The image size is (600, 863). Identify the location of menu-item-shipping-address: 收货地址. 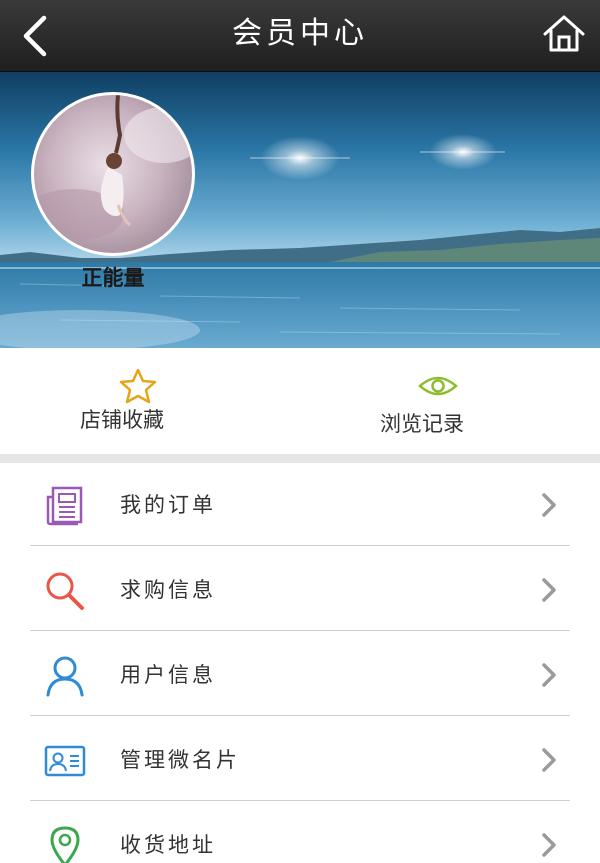
(300, 833).